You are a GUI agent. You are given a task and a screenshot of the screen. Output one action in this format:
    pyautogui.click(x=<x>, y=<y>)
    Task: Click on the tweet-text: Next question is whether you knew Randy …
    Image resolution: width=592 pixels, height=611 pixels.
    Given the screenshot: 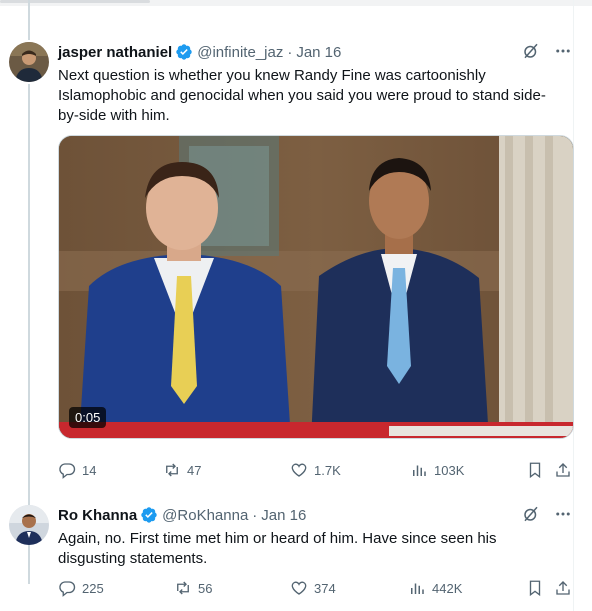 What is the action you would take?
    pyautogui.click(x=302, y=95)
    